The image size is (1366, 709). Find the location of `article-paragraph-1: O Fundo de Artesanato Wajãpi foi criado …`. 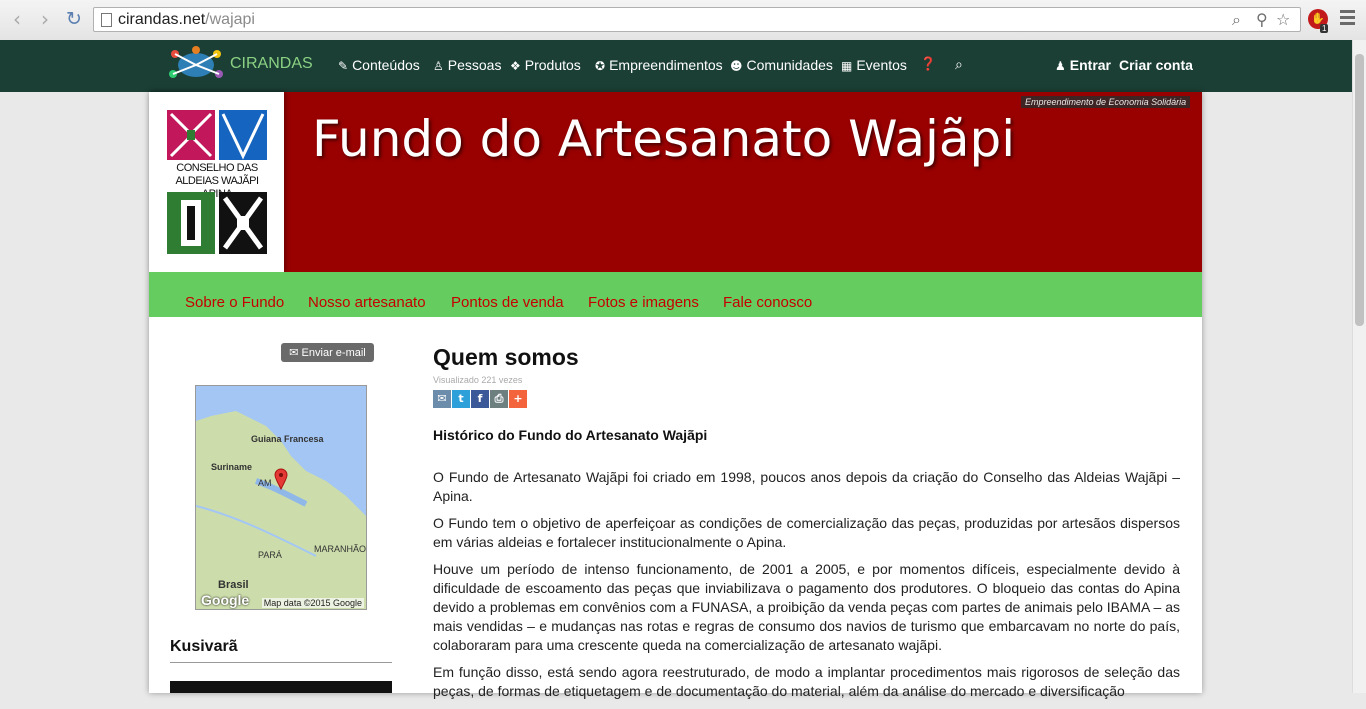

article-paragraph-1: O Fundo de Artesanato Wajãpi foi criado … is located at coordinates (806, 486).